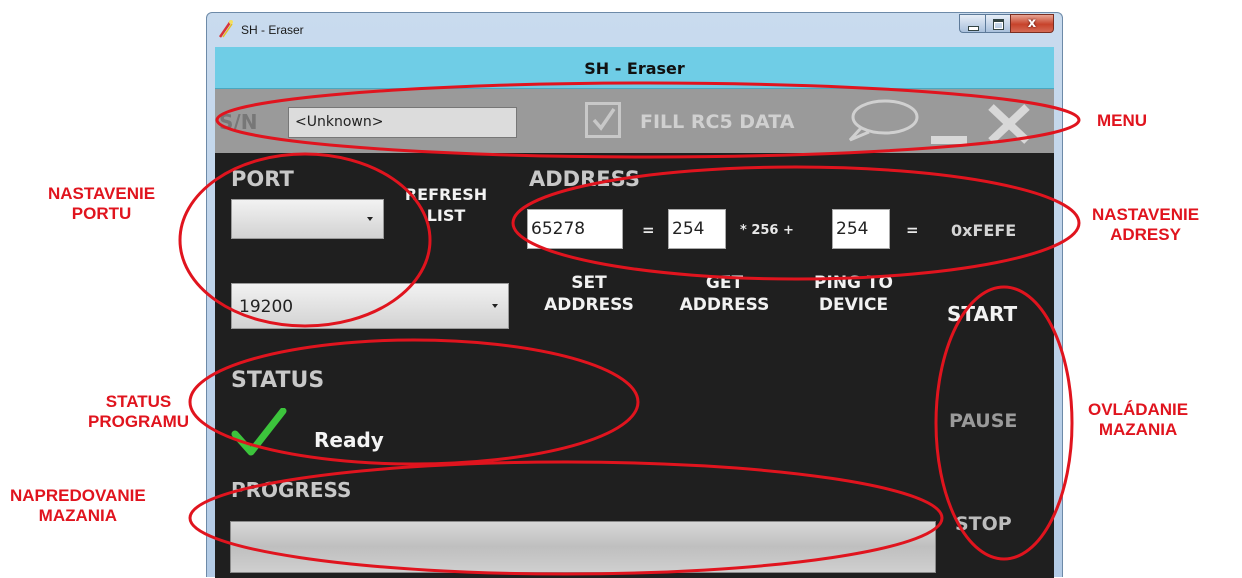  I want to click on annotation-port-line1: NASTAVENIE, so click(102, 193).